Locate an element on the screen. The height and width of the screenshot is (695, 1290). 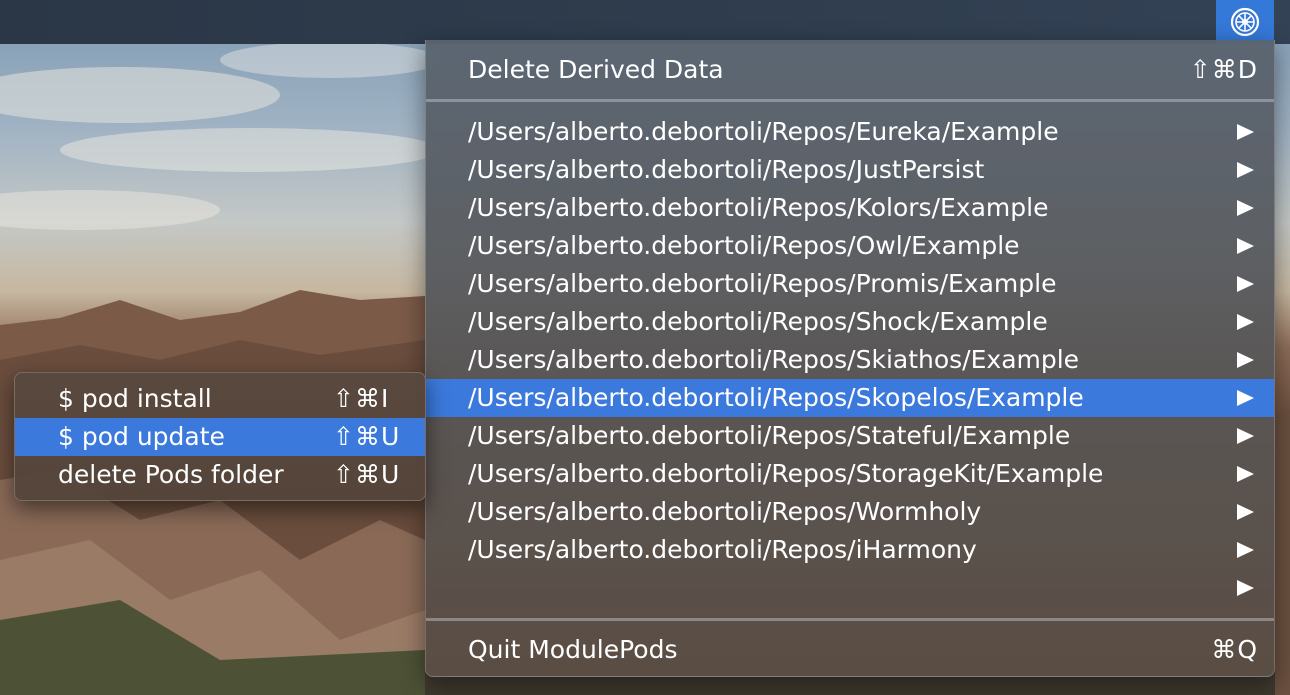
repo-path-label: /Users/alberto.debortoli/Repos/Wormholy is located at coordinates (725, 511).